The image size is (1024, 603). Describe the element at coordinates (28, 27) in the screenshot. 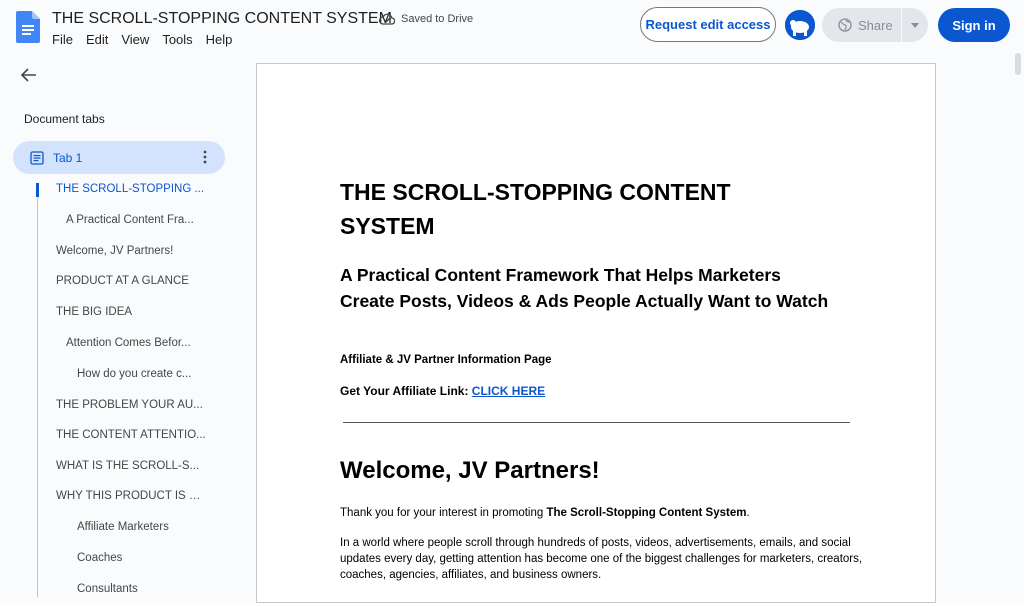

I see `docs-logo-icon` at that location.